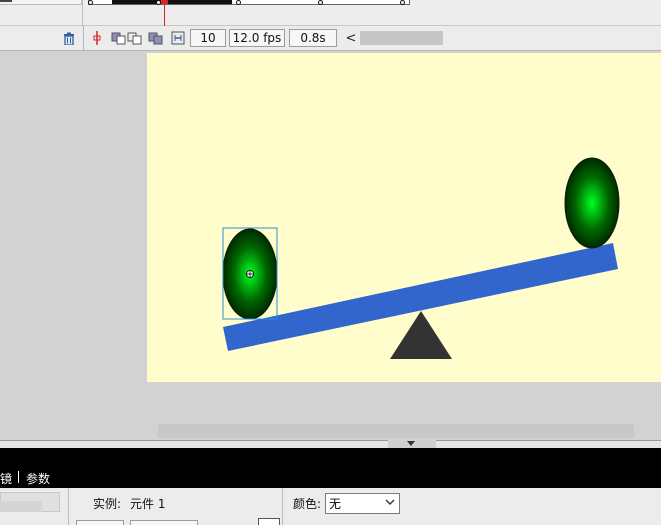  Describe the element at coordinates (401, 38) in the screenshot. I see `timeline-scrollbar-thumb` at that location.